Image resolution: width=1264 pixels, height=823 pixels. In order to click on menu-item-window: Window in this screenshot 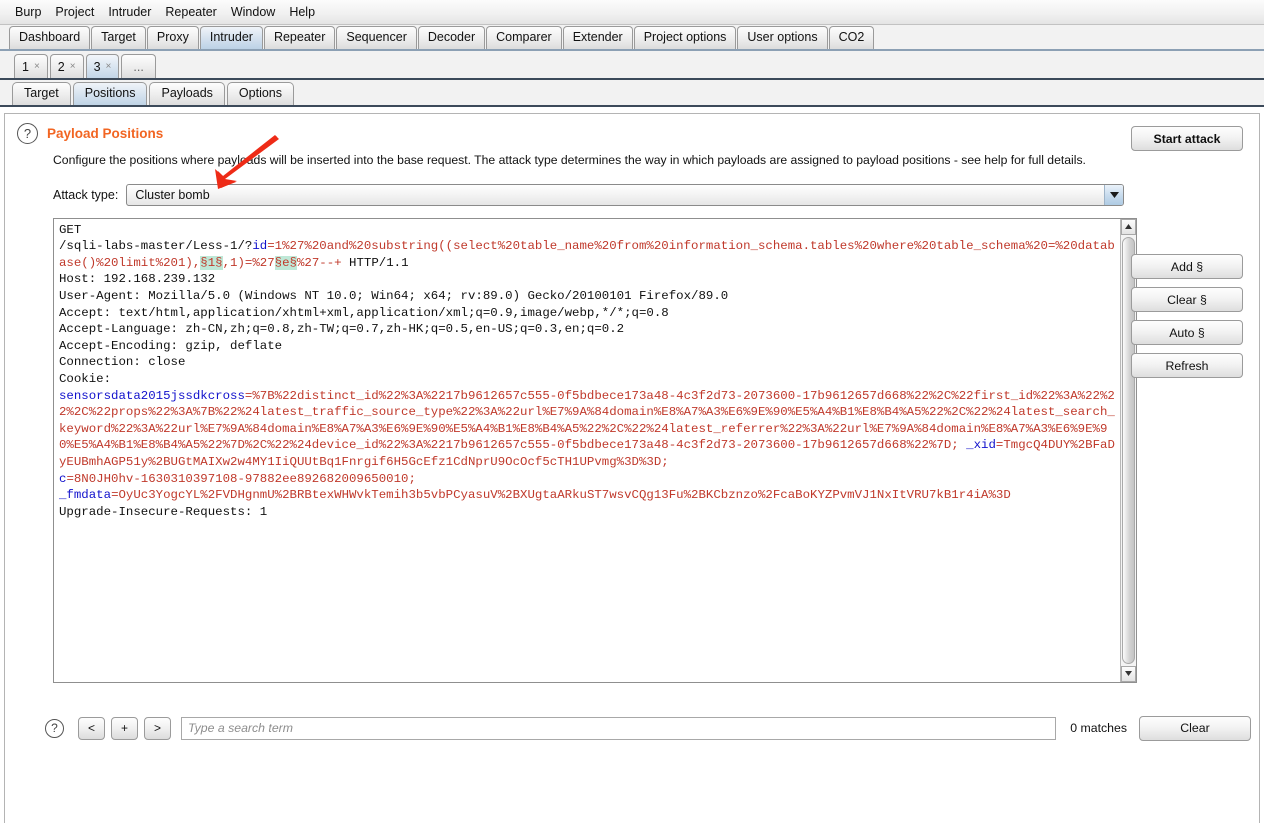, I will do `click(253, 12)`.